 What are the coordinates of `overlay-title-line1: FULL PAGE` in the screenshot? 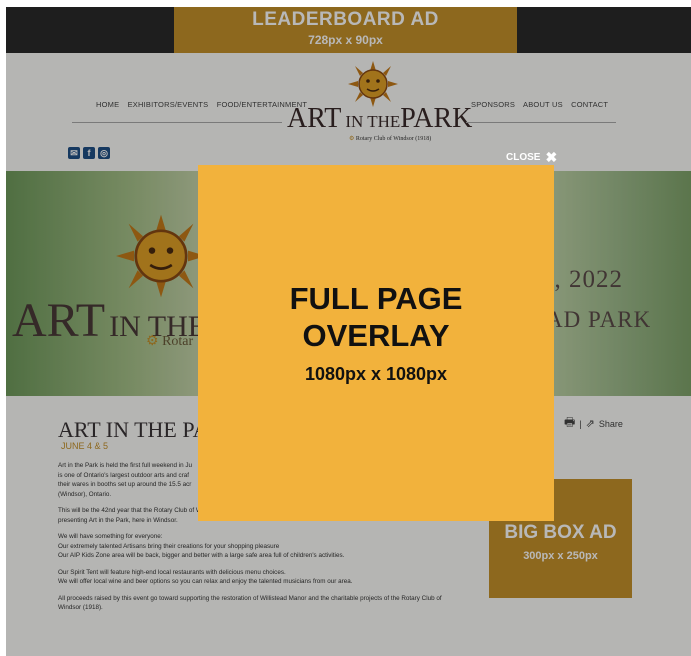 It's located at (376, 298).